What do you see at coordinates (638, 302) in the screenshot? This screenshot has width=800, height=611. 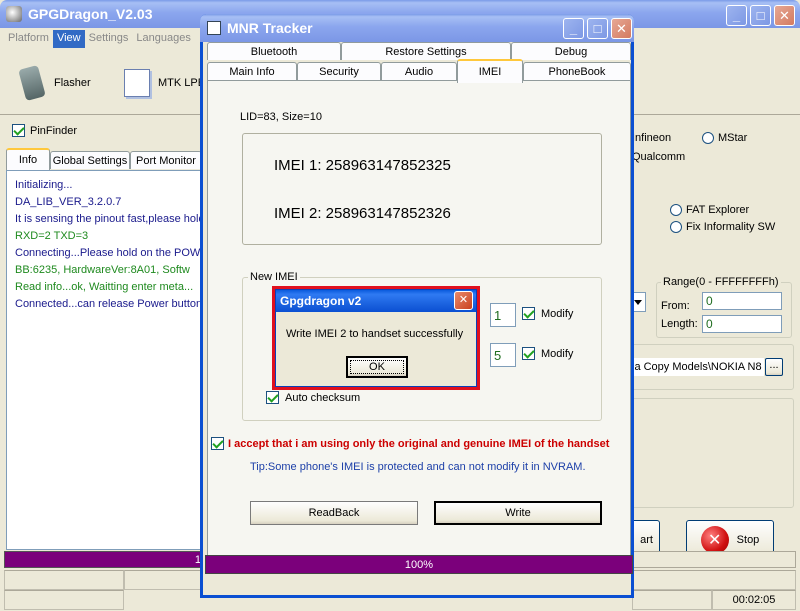 I see `chevron-down-icon` at bounding box center [638, 302].